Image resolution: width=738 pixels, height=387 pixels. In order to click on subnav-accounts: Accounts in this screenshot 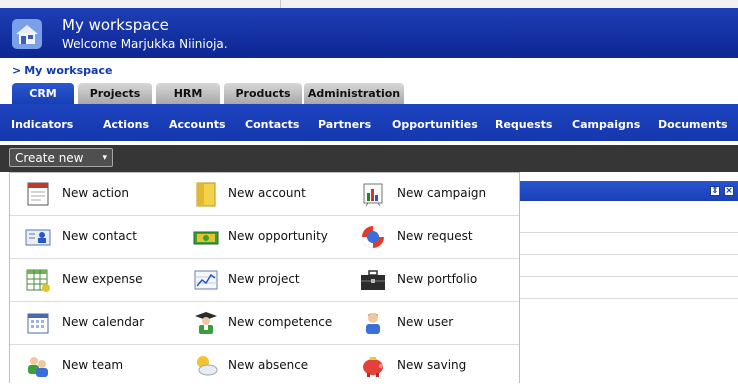, I will do `click(197, 124)`.